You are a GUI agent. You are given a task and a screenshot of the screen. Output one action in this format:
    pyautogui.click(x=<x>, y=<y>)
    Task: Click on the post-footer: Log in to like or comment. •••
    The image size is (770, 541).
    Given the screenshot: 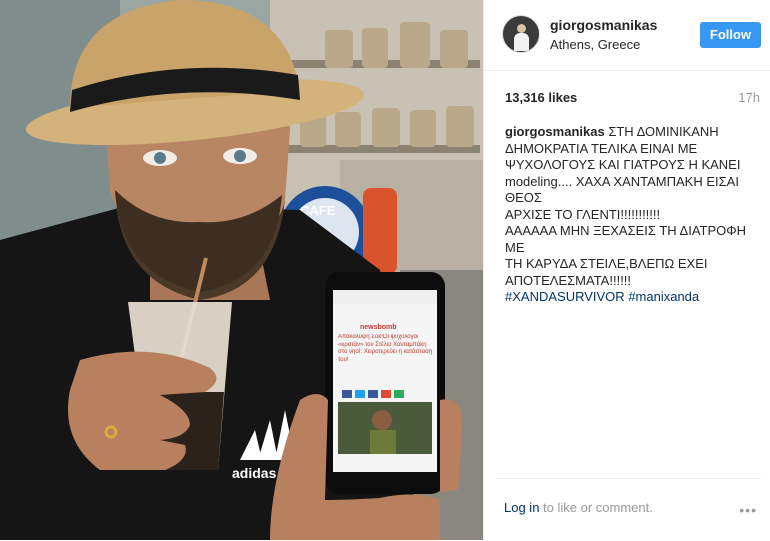 What is the action you would take?
    pyautogui.click(x=628, y=509)
    